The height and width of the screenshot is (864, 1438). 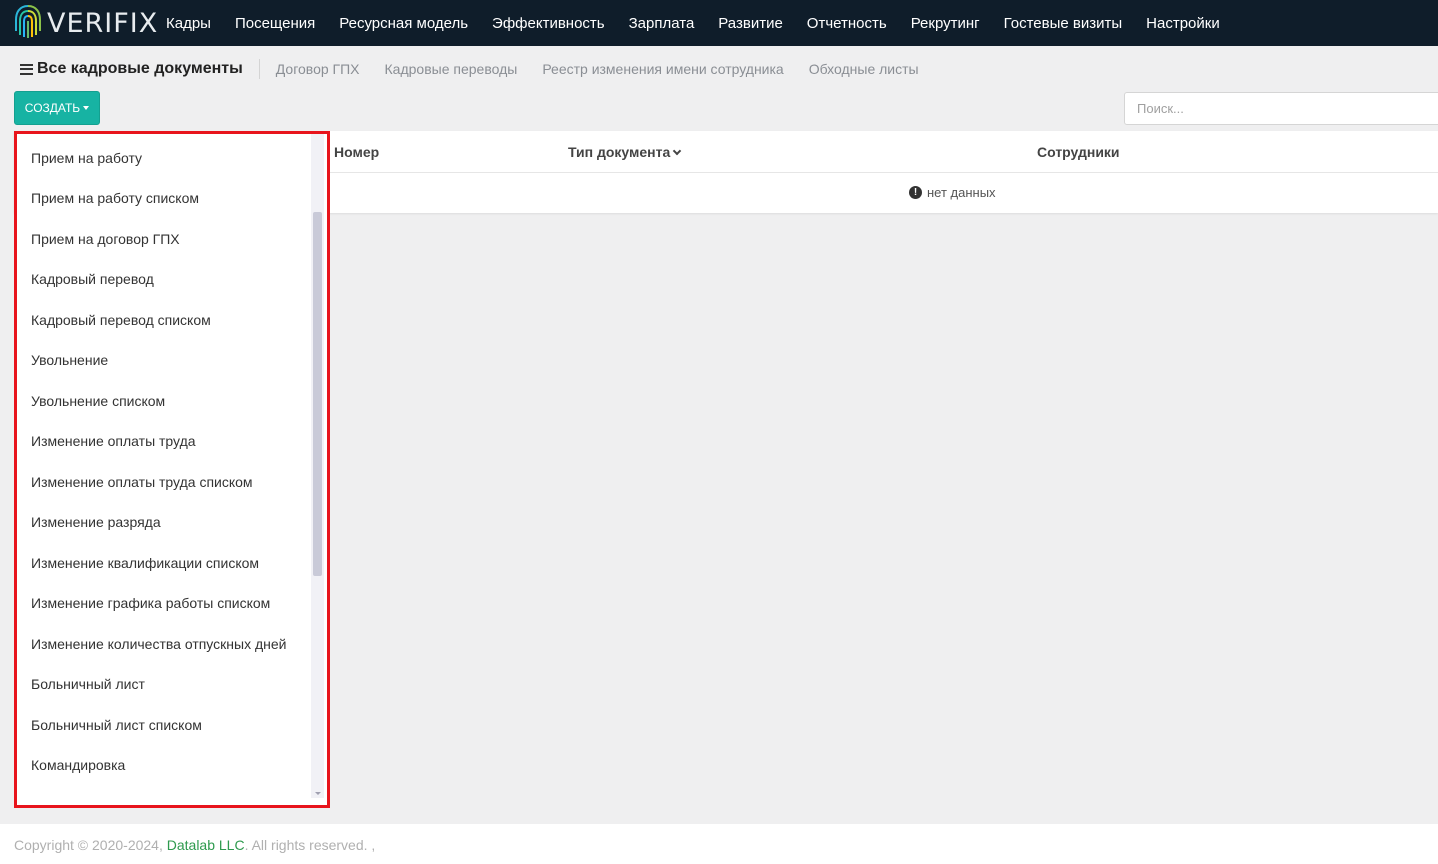 What do you see at coordinates (318, 793) in the screenshot?
I see `scroll-down-arrow-icon` at bounding box center [318, 793].